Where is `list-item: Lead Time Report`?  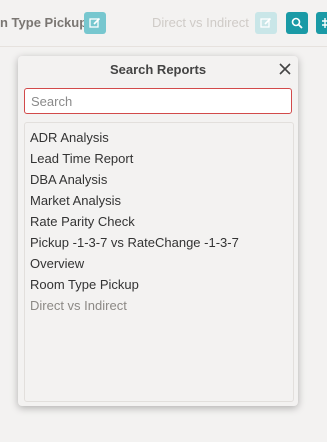
list-item: Lead Time Report is located at coordinates (159, 158).